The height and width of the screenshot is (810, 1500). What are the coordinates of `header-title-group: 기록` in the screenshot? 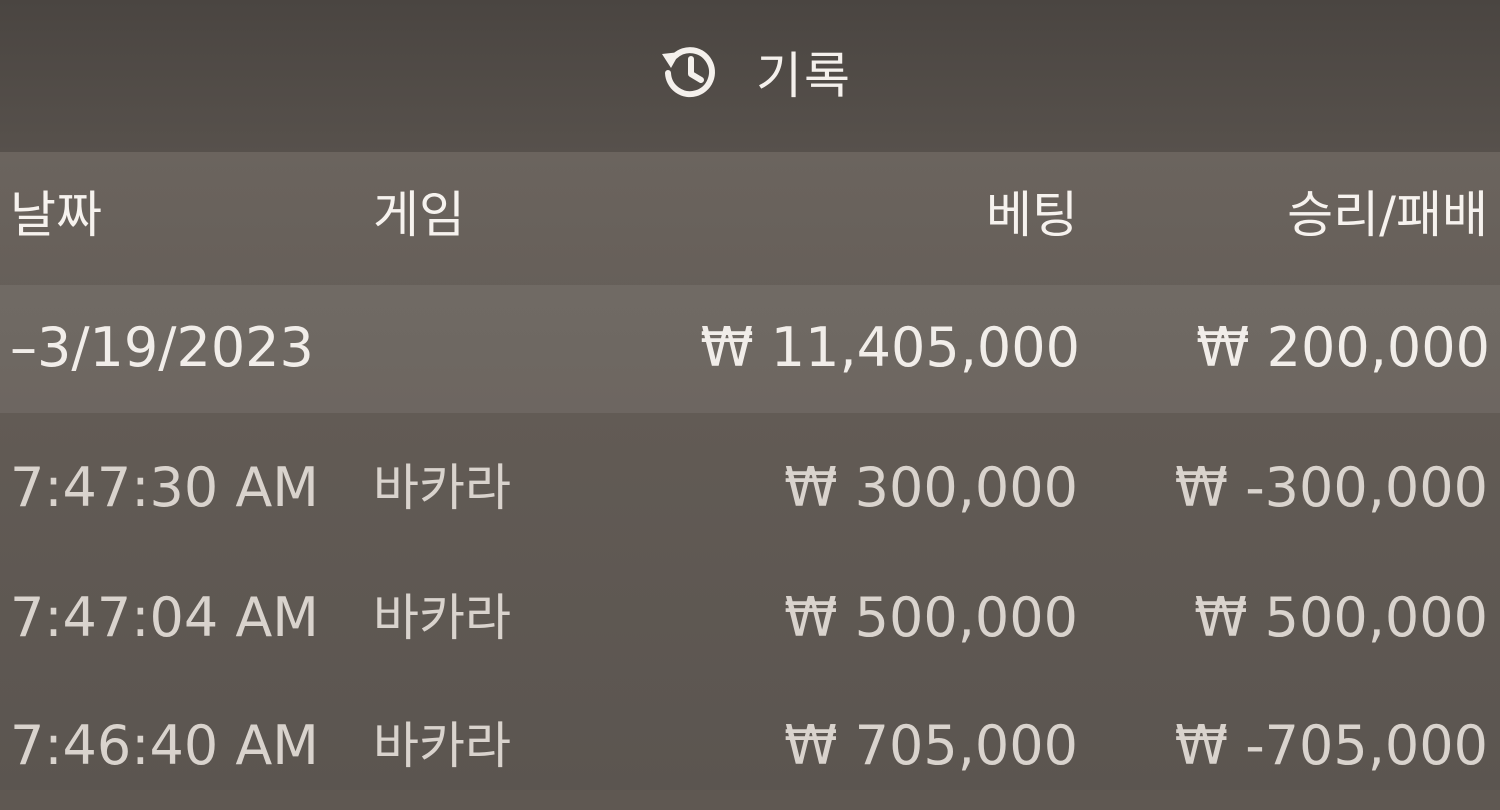 It's located at (755, 72).